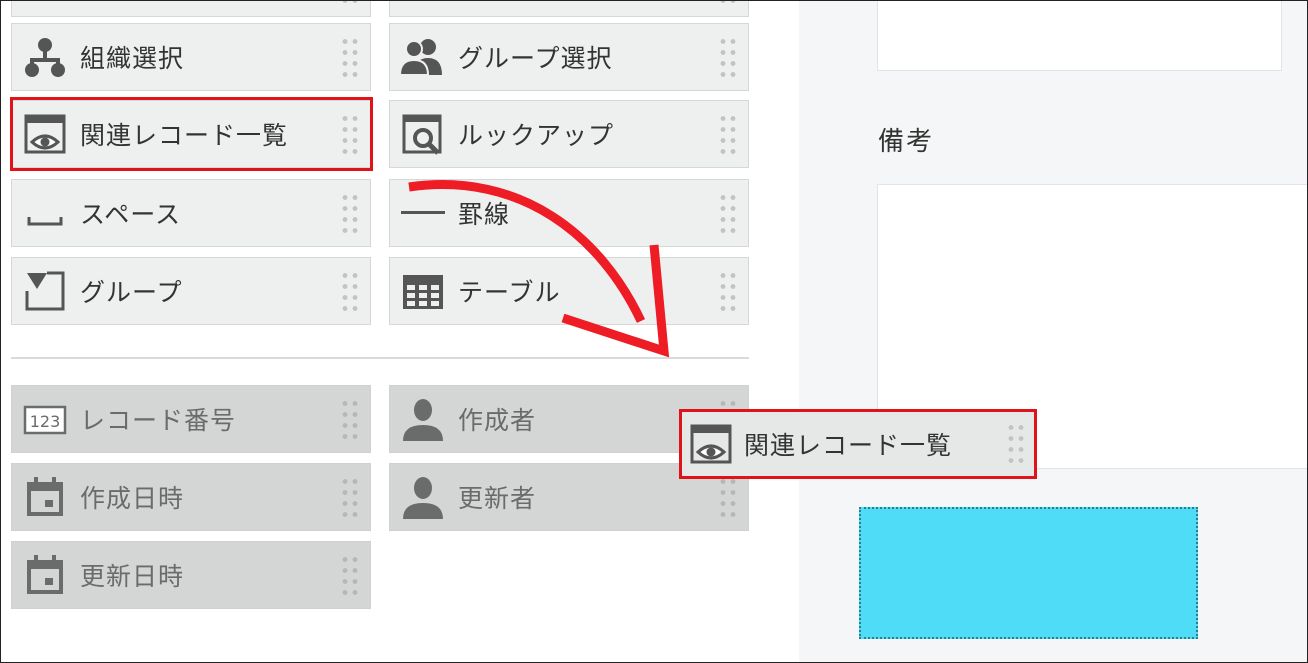  What do you see at coordinates (132, 58) in the screenshot?
I see `palette-item-label: 組織選択` at bounding box center [132, 58].